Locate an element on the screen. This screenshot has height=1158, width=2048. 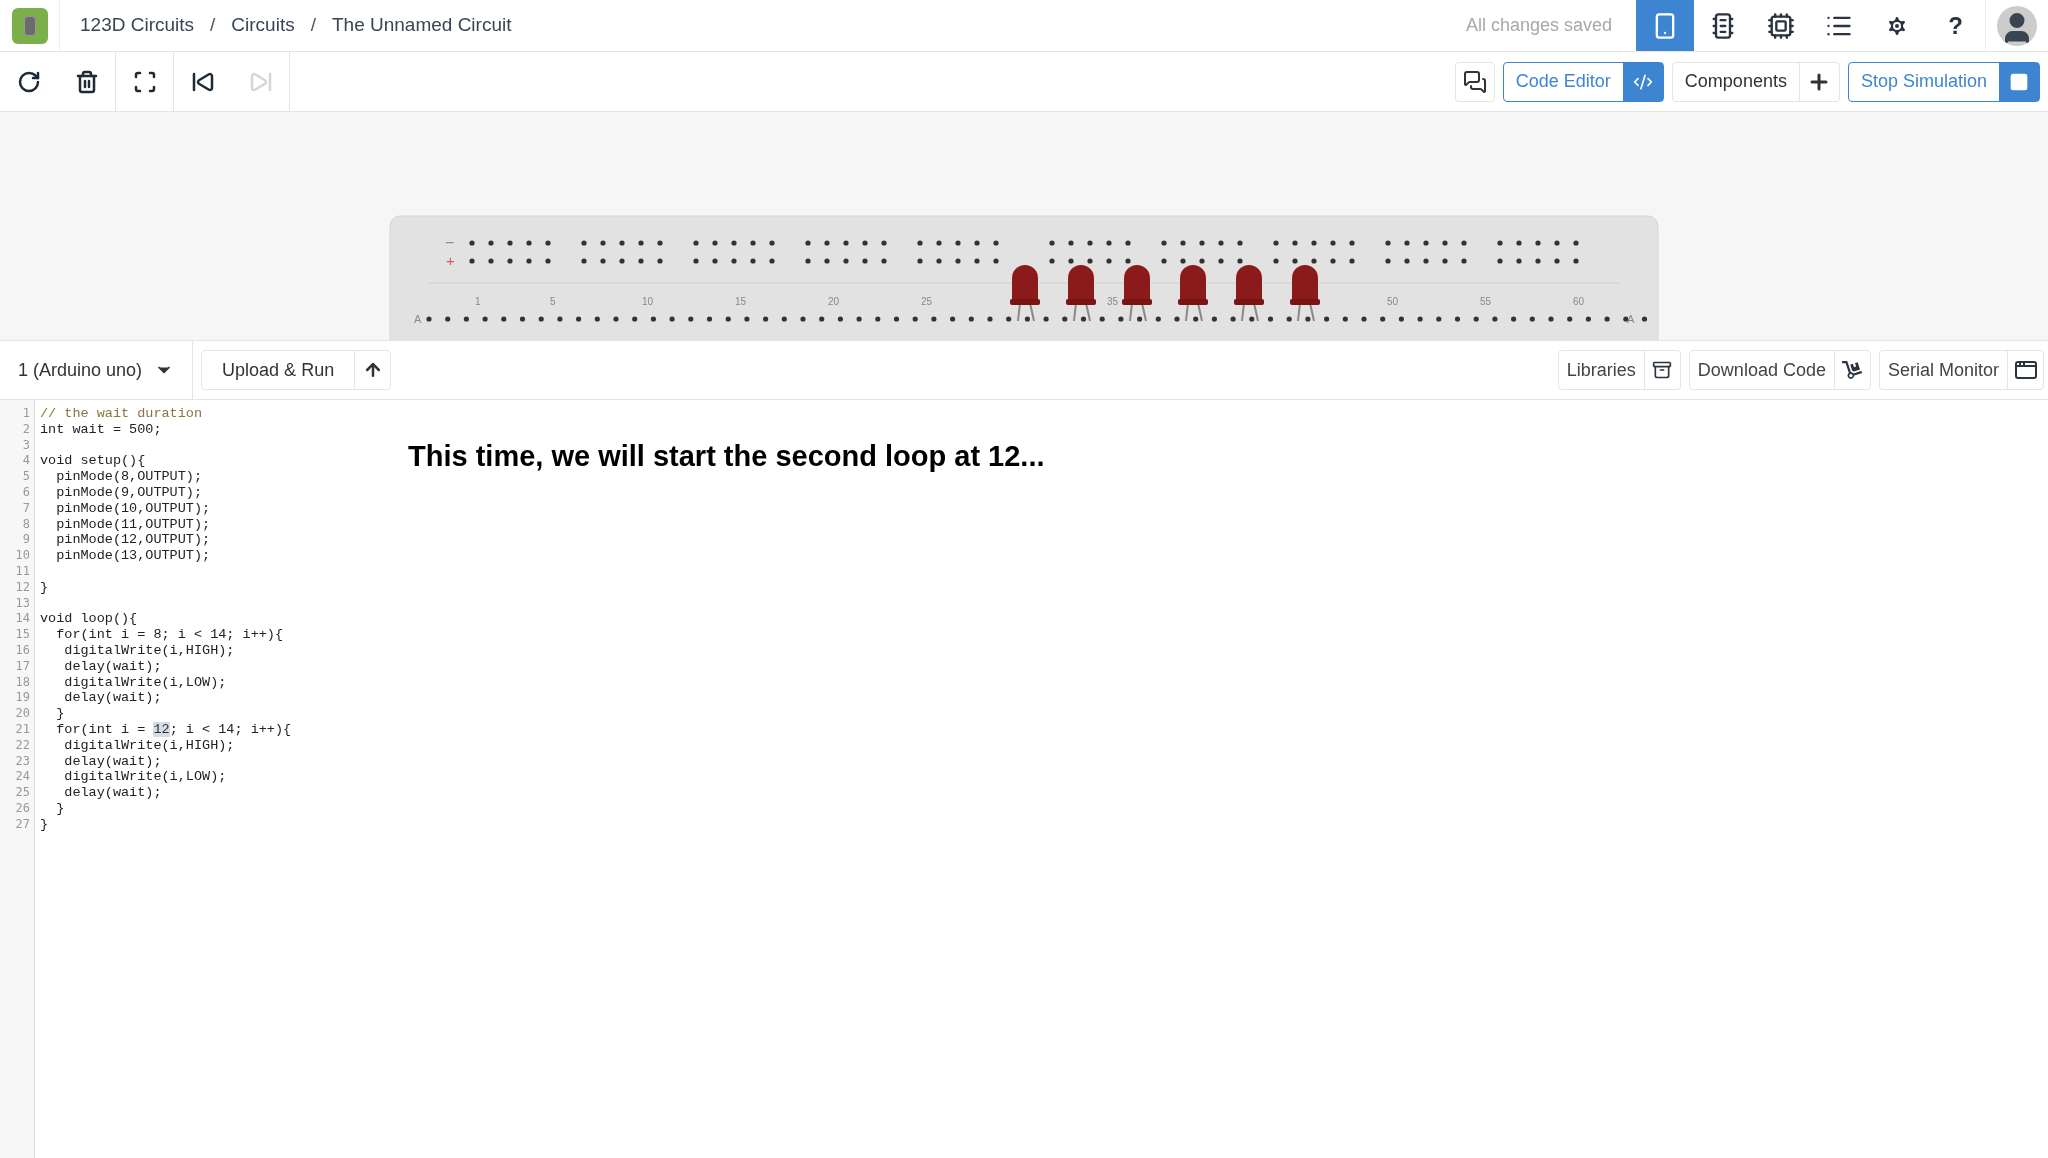
fit-frame-icon is located at coordinates (144, 81).